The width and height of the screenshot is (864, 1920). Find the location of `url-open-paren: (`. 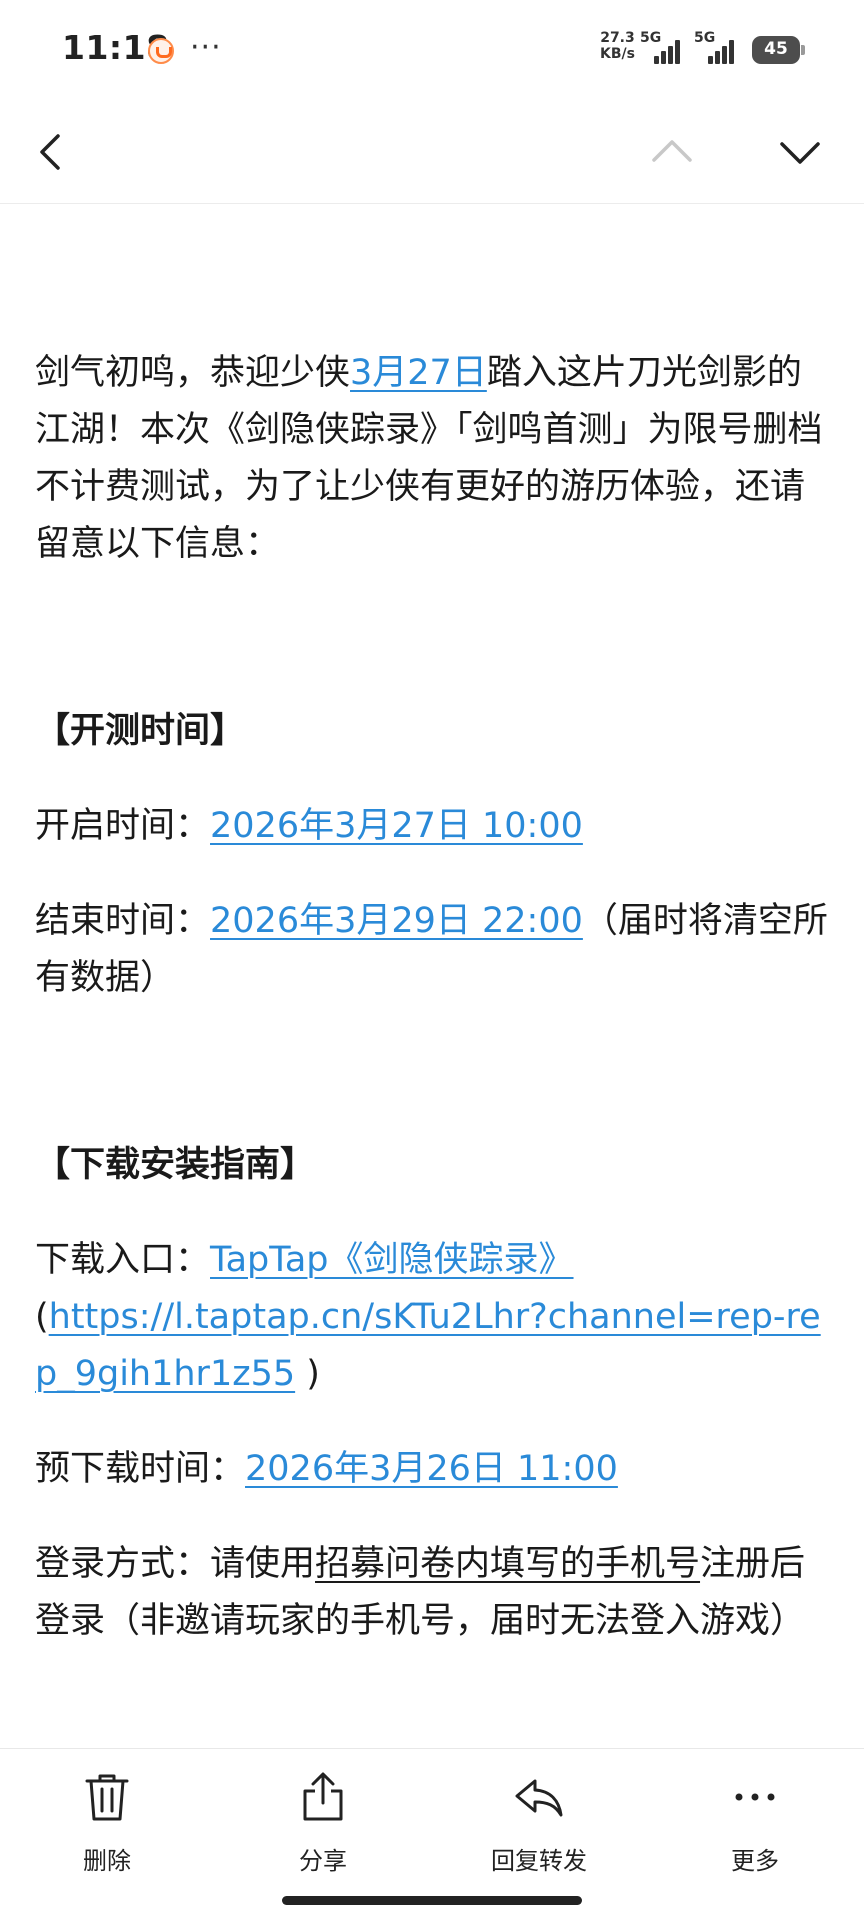

url-open-paren: ( is located at coordinates (42, 1317).